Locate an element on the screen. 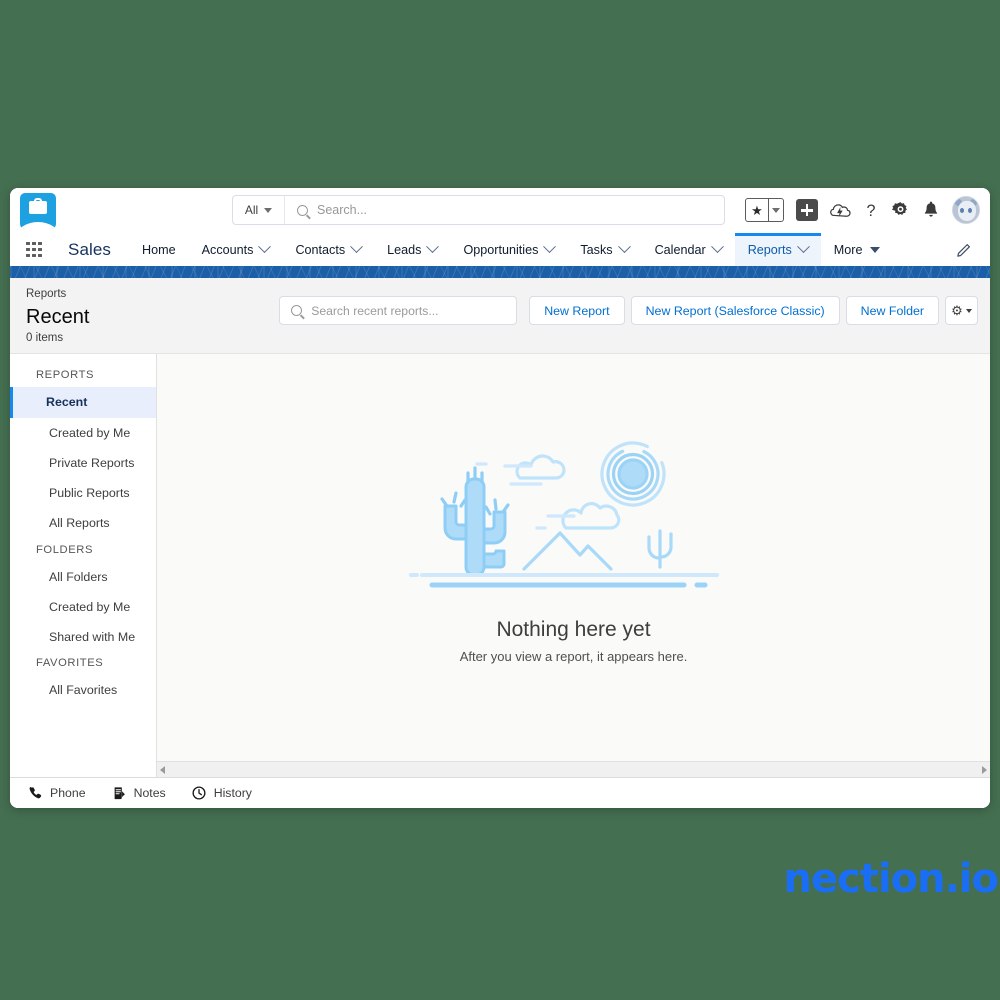 This screenshot has height=1000, width=1000. sidebar-item-public-reports: Public Reports is located at coordinates (83, 493).